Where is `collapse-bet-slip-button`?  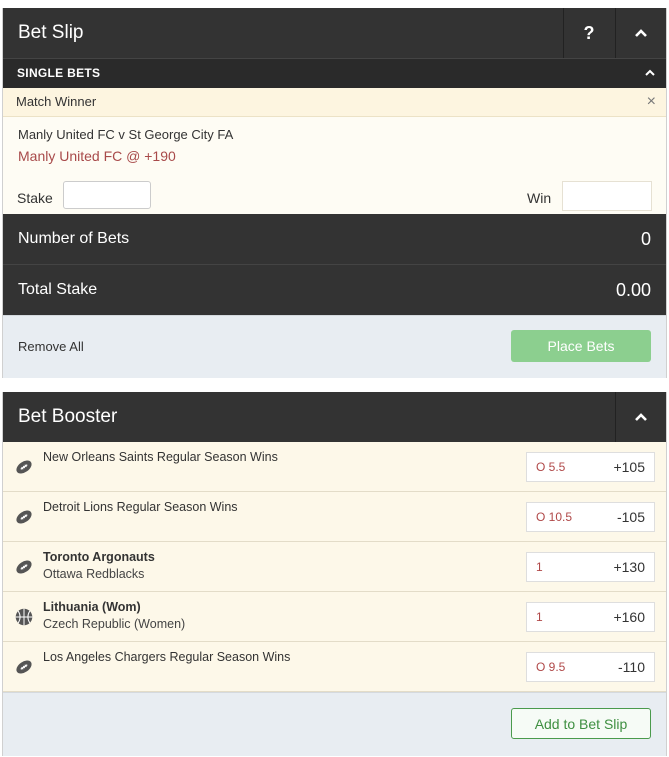 collapse-bet-slip-button is located at coordinates (640, 33).